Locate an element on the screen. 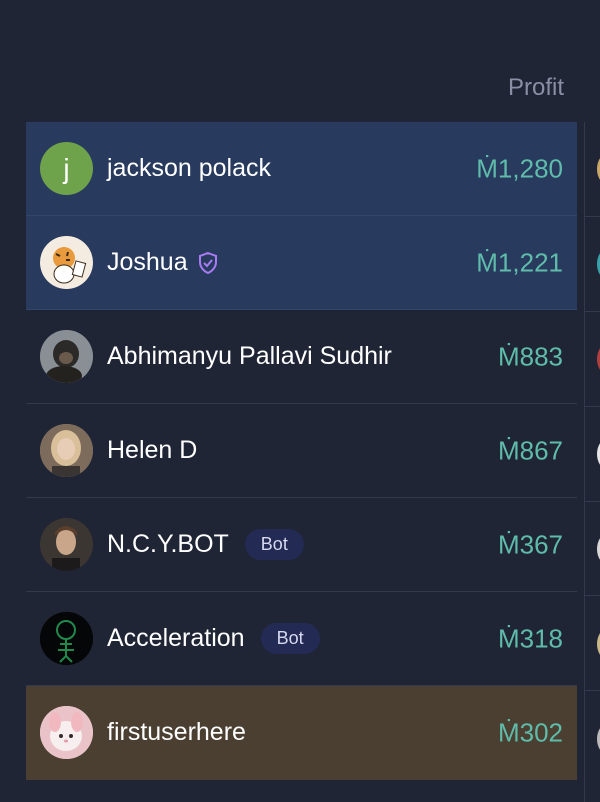 Image resolution: width=600 pixels, height=802 pixels. leaderboard-row: N.C.Y.BOT Bot Ṁ367 is located at coordinates (301, 545).